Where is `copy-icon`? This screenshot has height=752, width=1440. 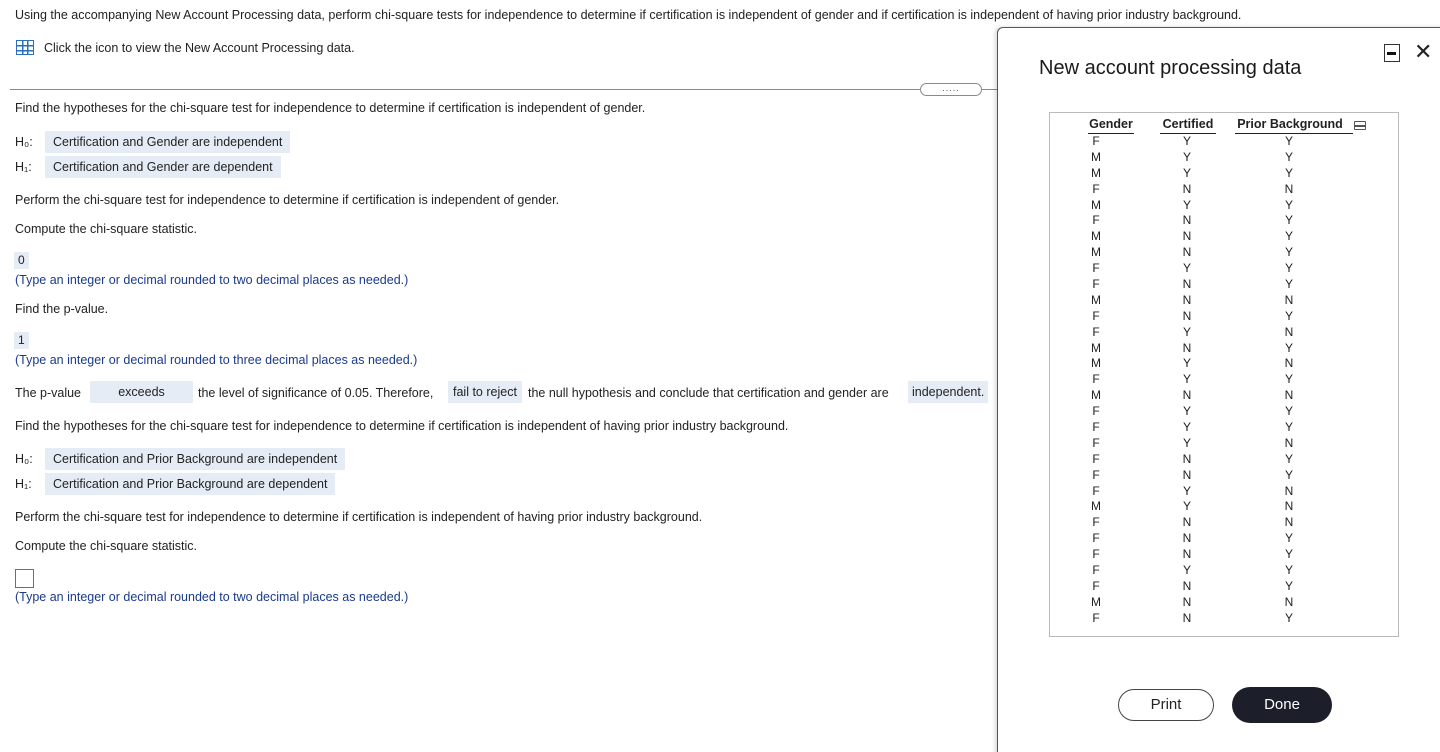 copy-icon is located at coordinates (1359, 125).